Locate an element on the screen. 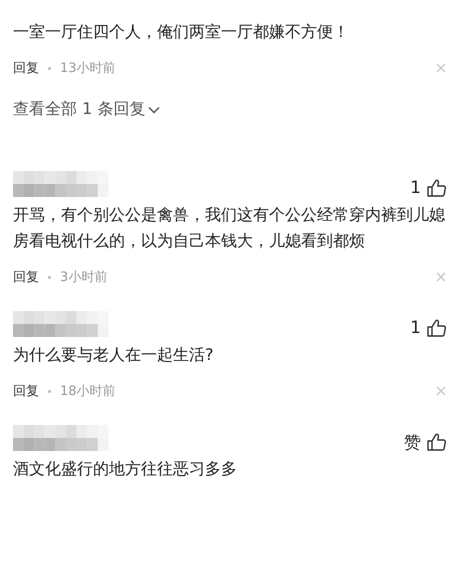  like-count: 赞 is located at coordinates (412, 443).